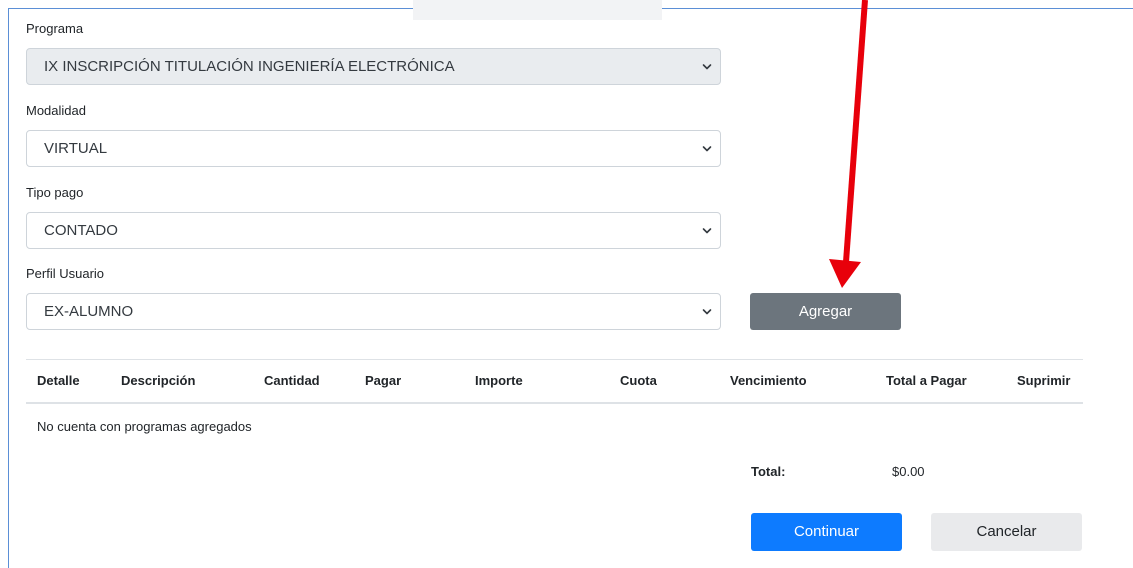 The image size is (1133, 568). I want to click on tipo-pago-label: Tipo pago, so click(55, 192).